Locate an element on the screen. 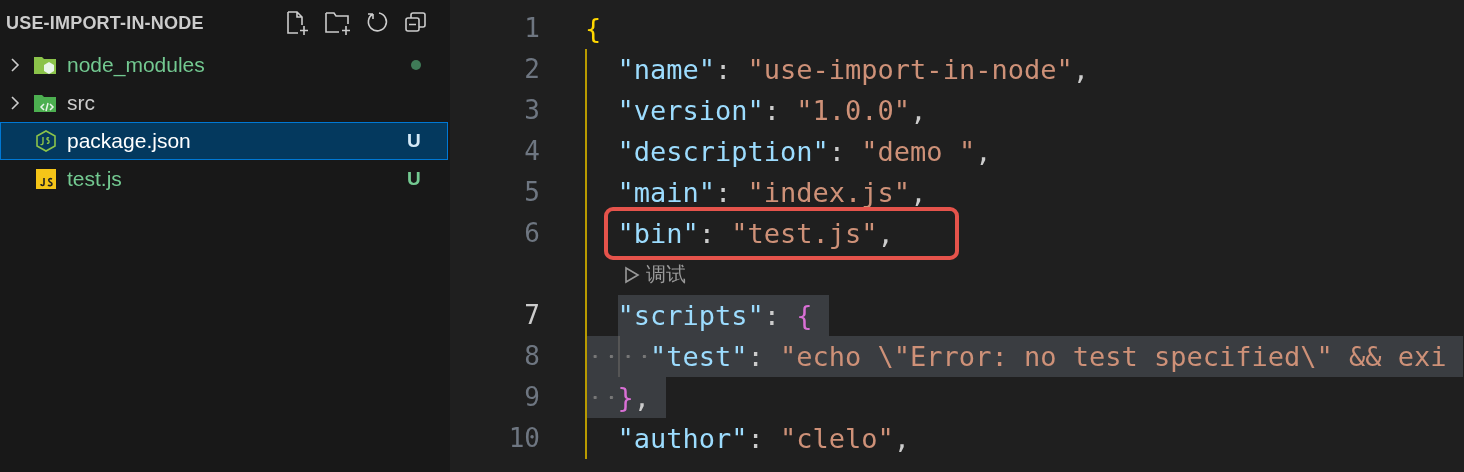 This screenshot has height=472, width=1464. file-tree-item: src is located at coordinates (224, 103).